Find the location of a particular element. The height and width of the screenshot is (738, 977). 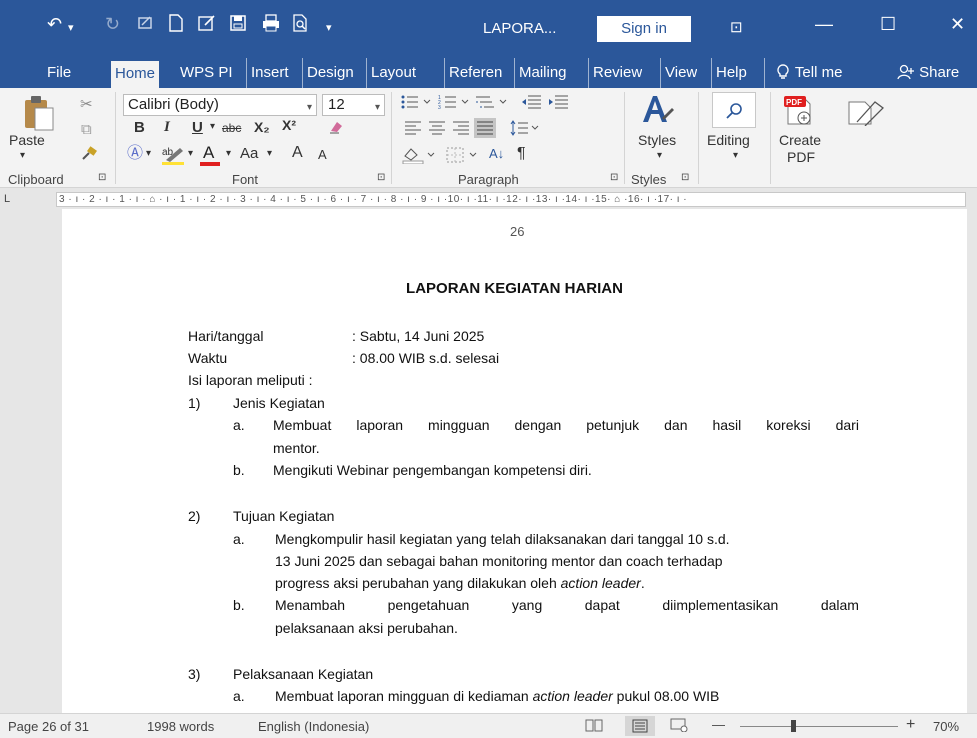

page-count: Page 26 of 31 is located at coordinates (48, 726).